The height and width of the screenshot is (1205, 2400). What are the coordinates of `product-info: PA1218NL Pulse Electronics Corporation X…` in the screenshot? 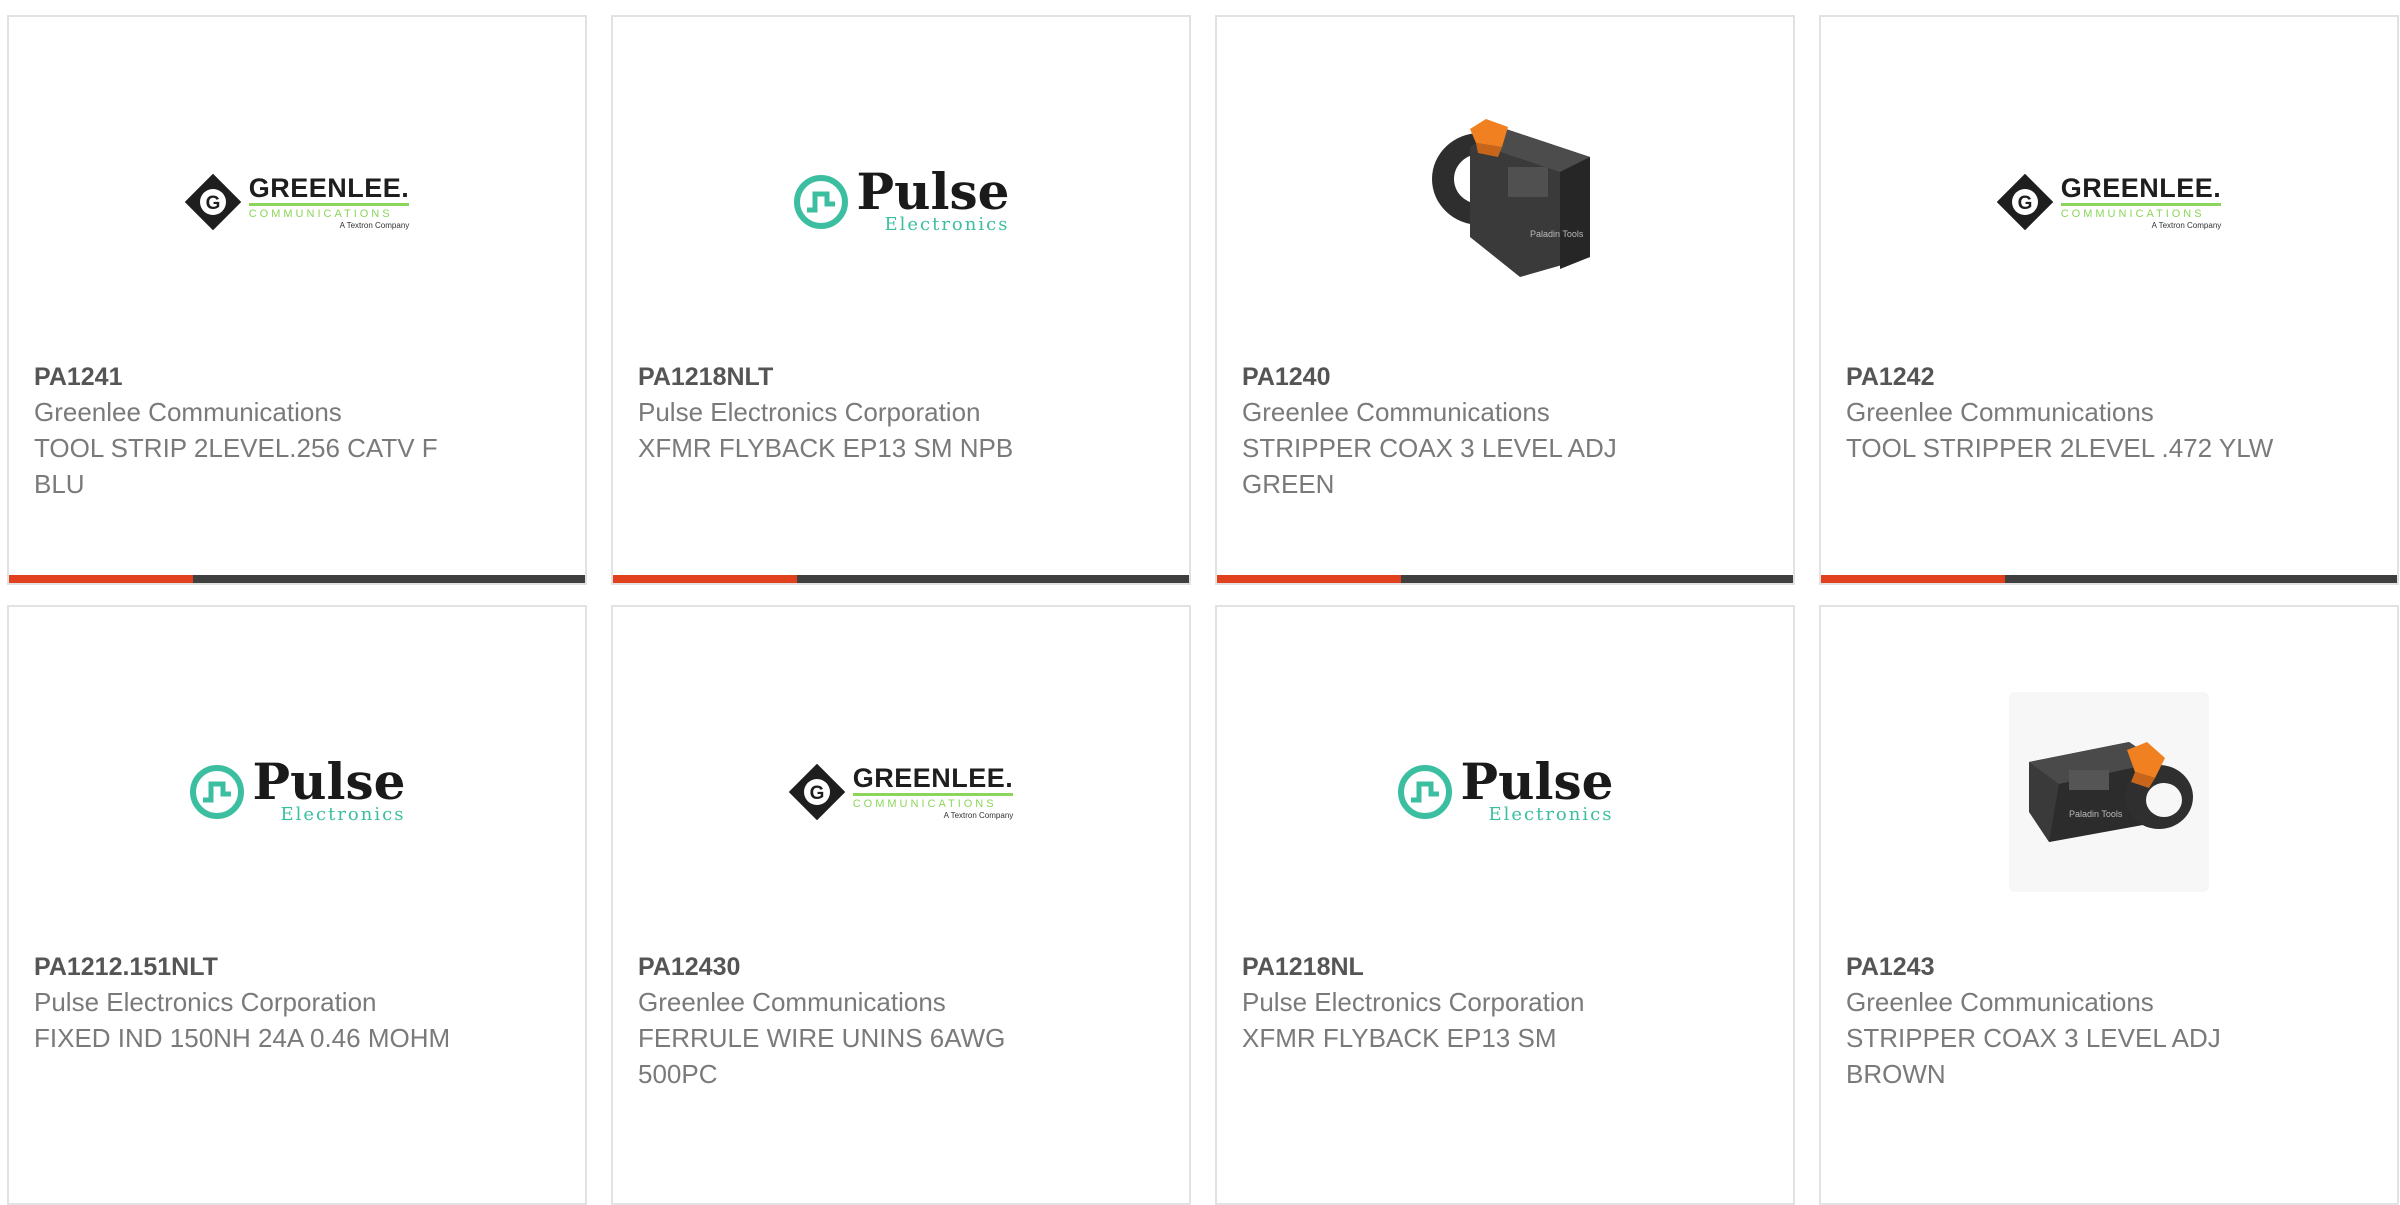 It's located at (1477, 1003).